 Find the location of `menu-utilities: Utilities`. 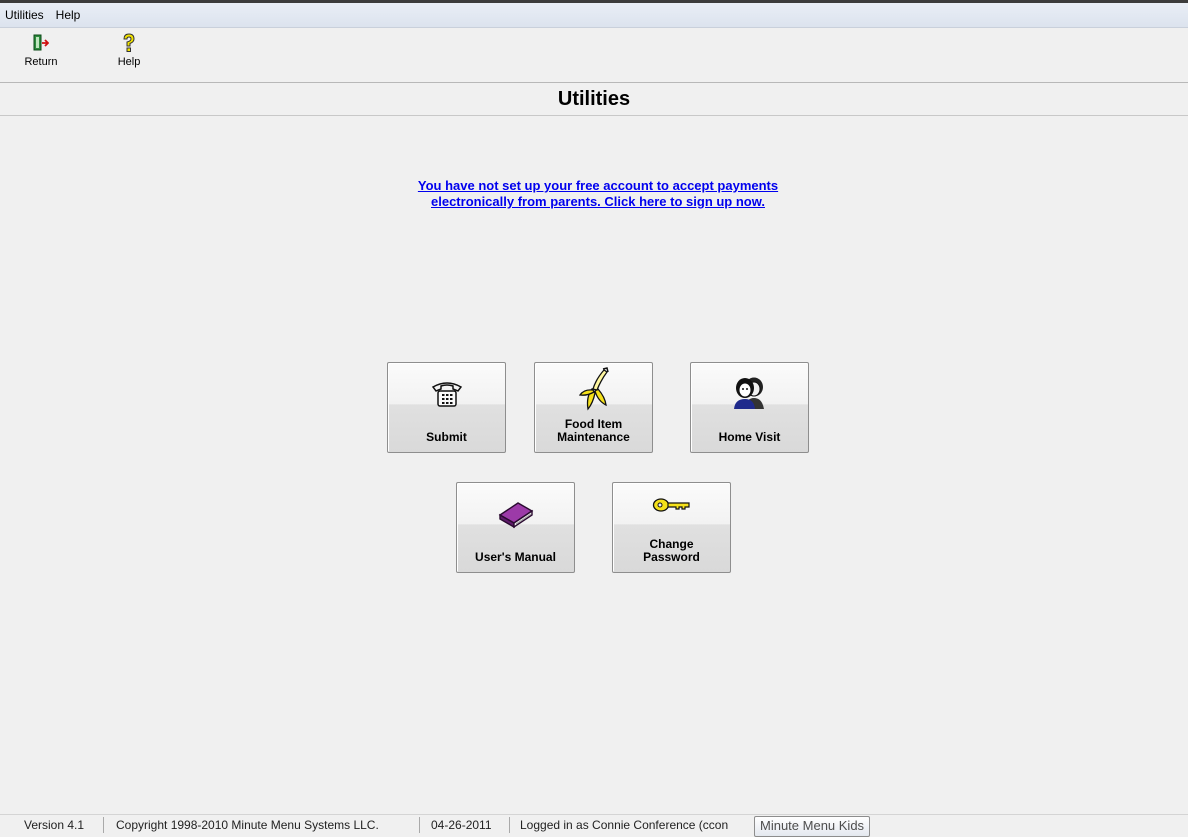

menu-utilities: Utilities is located at coordinates (25, 15).